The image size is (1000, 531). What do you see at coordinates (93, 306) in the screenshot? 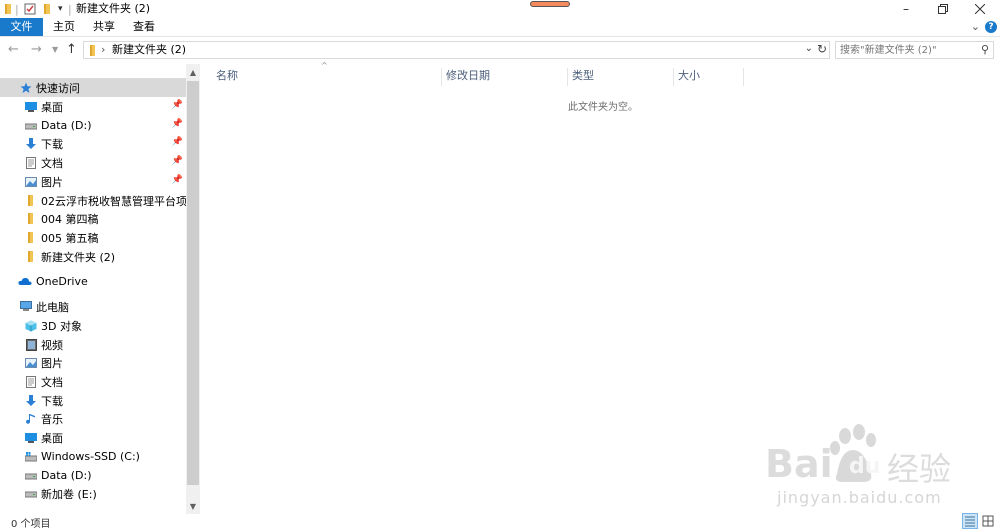
I see `sidebar-item-this-pc: 此电脑` at bounding box center [93, 306].